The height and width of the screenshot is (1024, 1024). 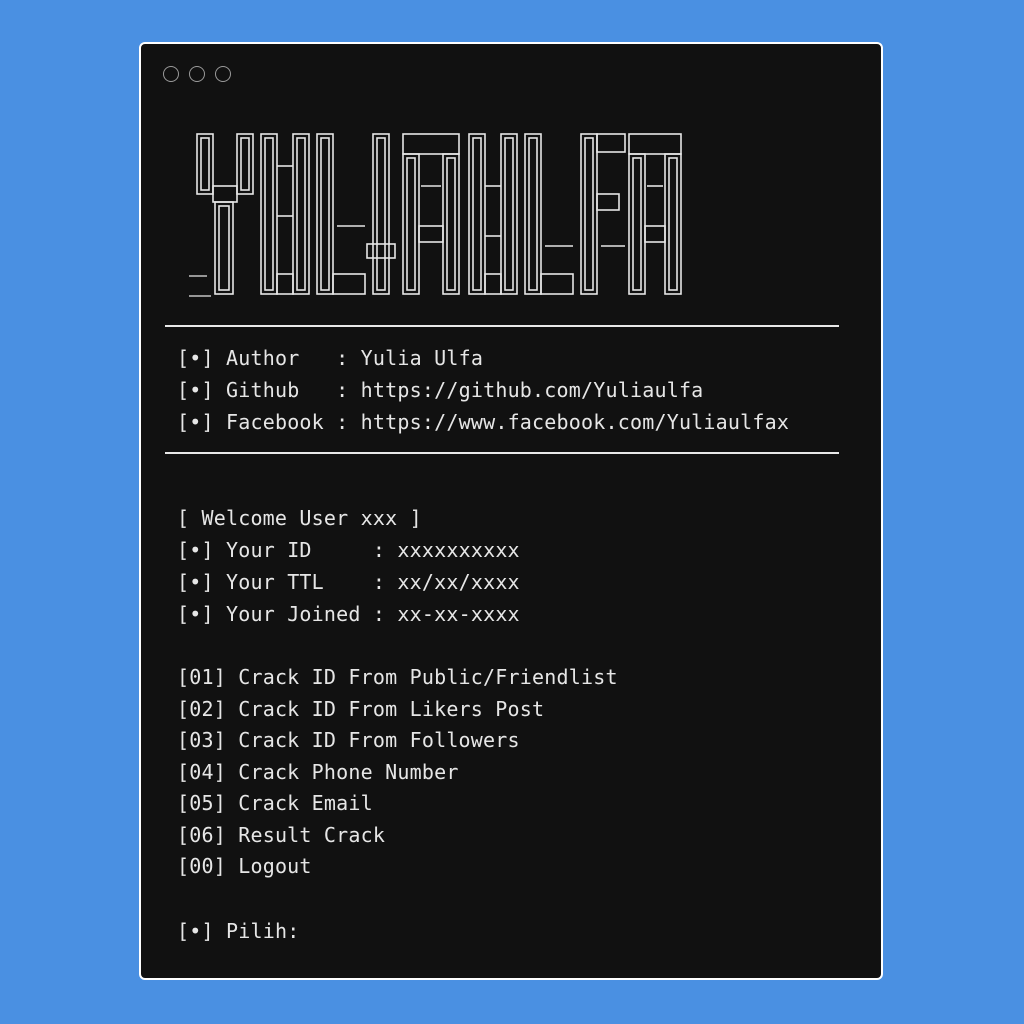 I want to click on menu-item-result-crack: [06] Result Crack, so click(x=281, y=835).